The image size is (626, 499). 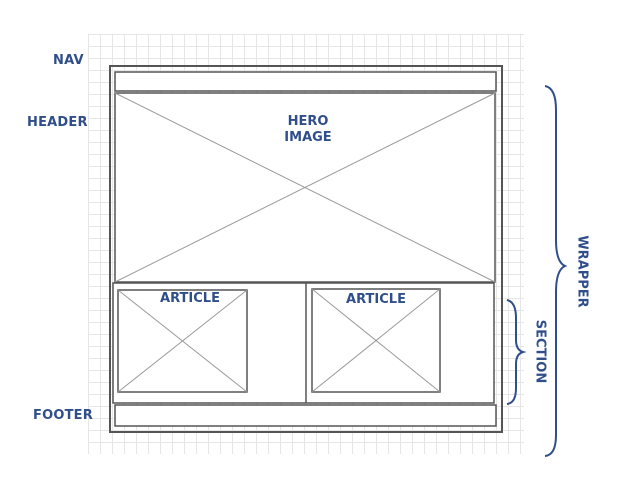 I want to click on wrapper-label: WRAPPER, so click(x=582, y=271).